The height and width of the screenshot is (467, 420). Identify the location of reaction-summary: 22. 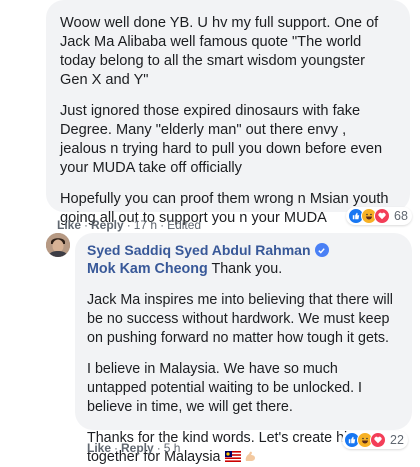
(375, 440).